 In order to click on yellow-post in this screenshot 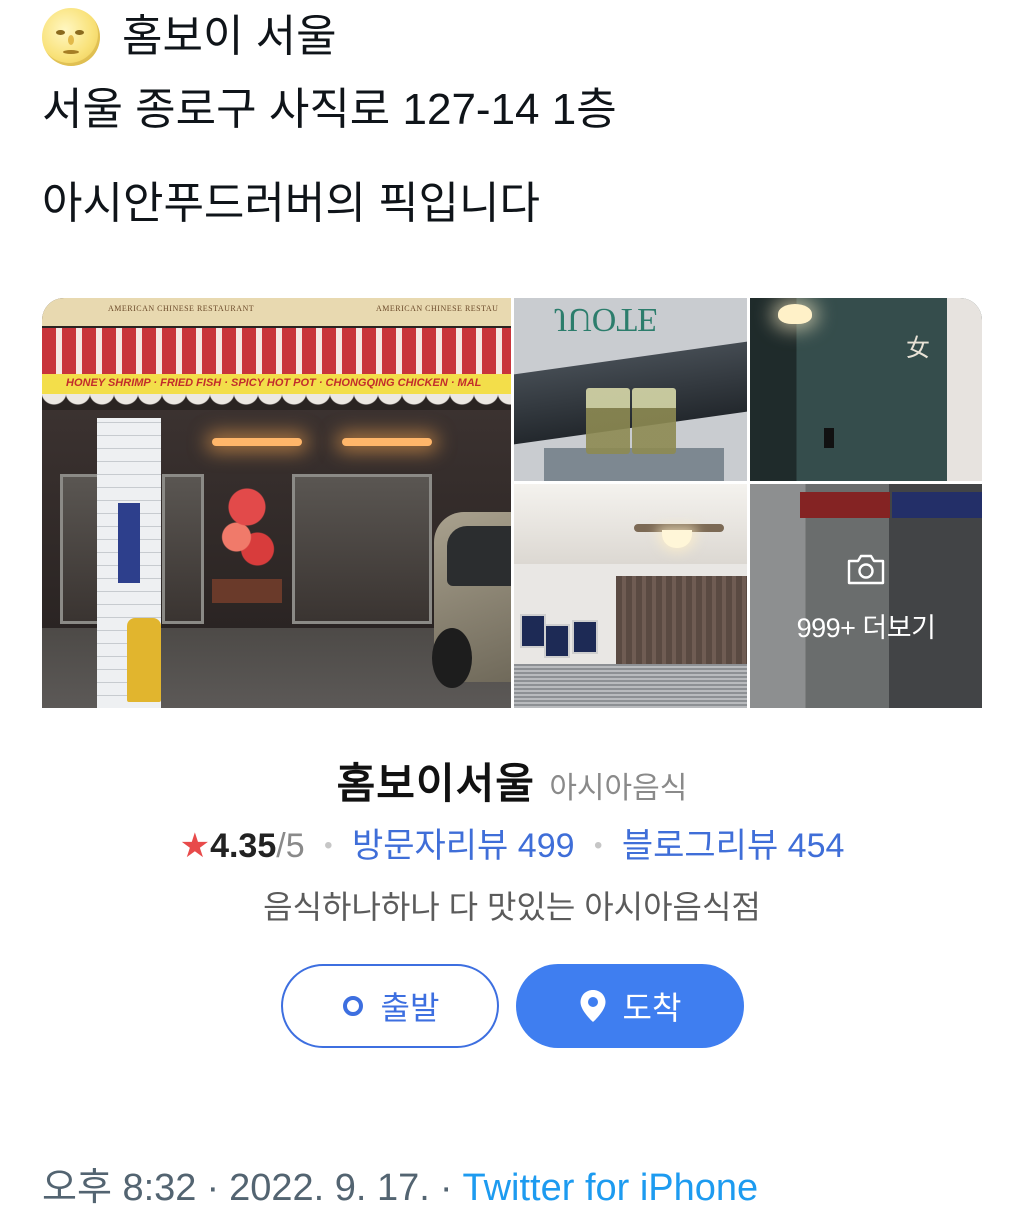, I will do `click(144, 660)`.